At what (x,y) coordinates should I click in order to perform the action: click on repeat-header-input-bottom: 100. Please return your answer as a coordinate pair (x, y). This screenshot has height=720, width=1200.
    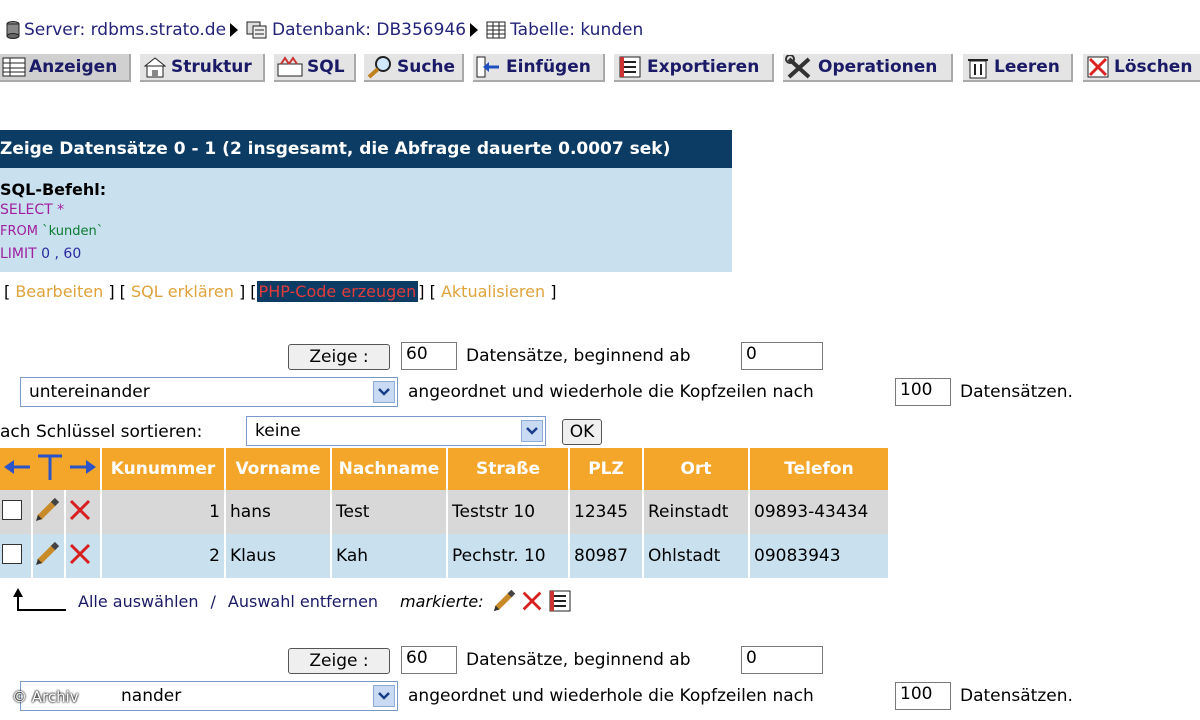
    Looking at the image, I should click on (923, 696).